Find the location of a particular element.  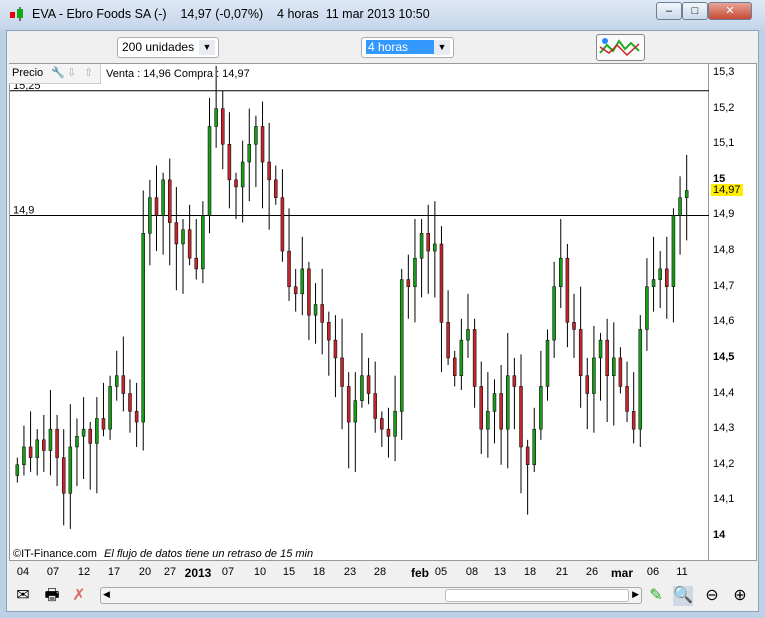

x-tick-label: 10 is located at coordinates (260, 572).